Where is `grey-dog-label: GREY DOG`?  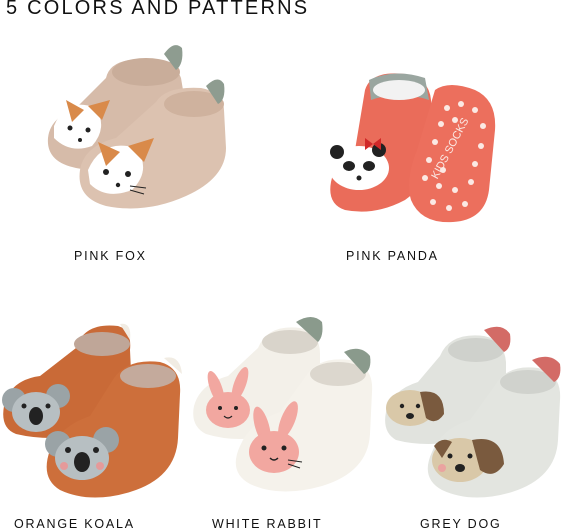 grey-dog-label: GREY DOG is located at coordinates (461, 524).